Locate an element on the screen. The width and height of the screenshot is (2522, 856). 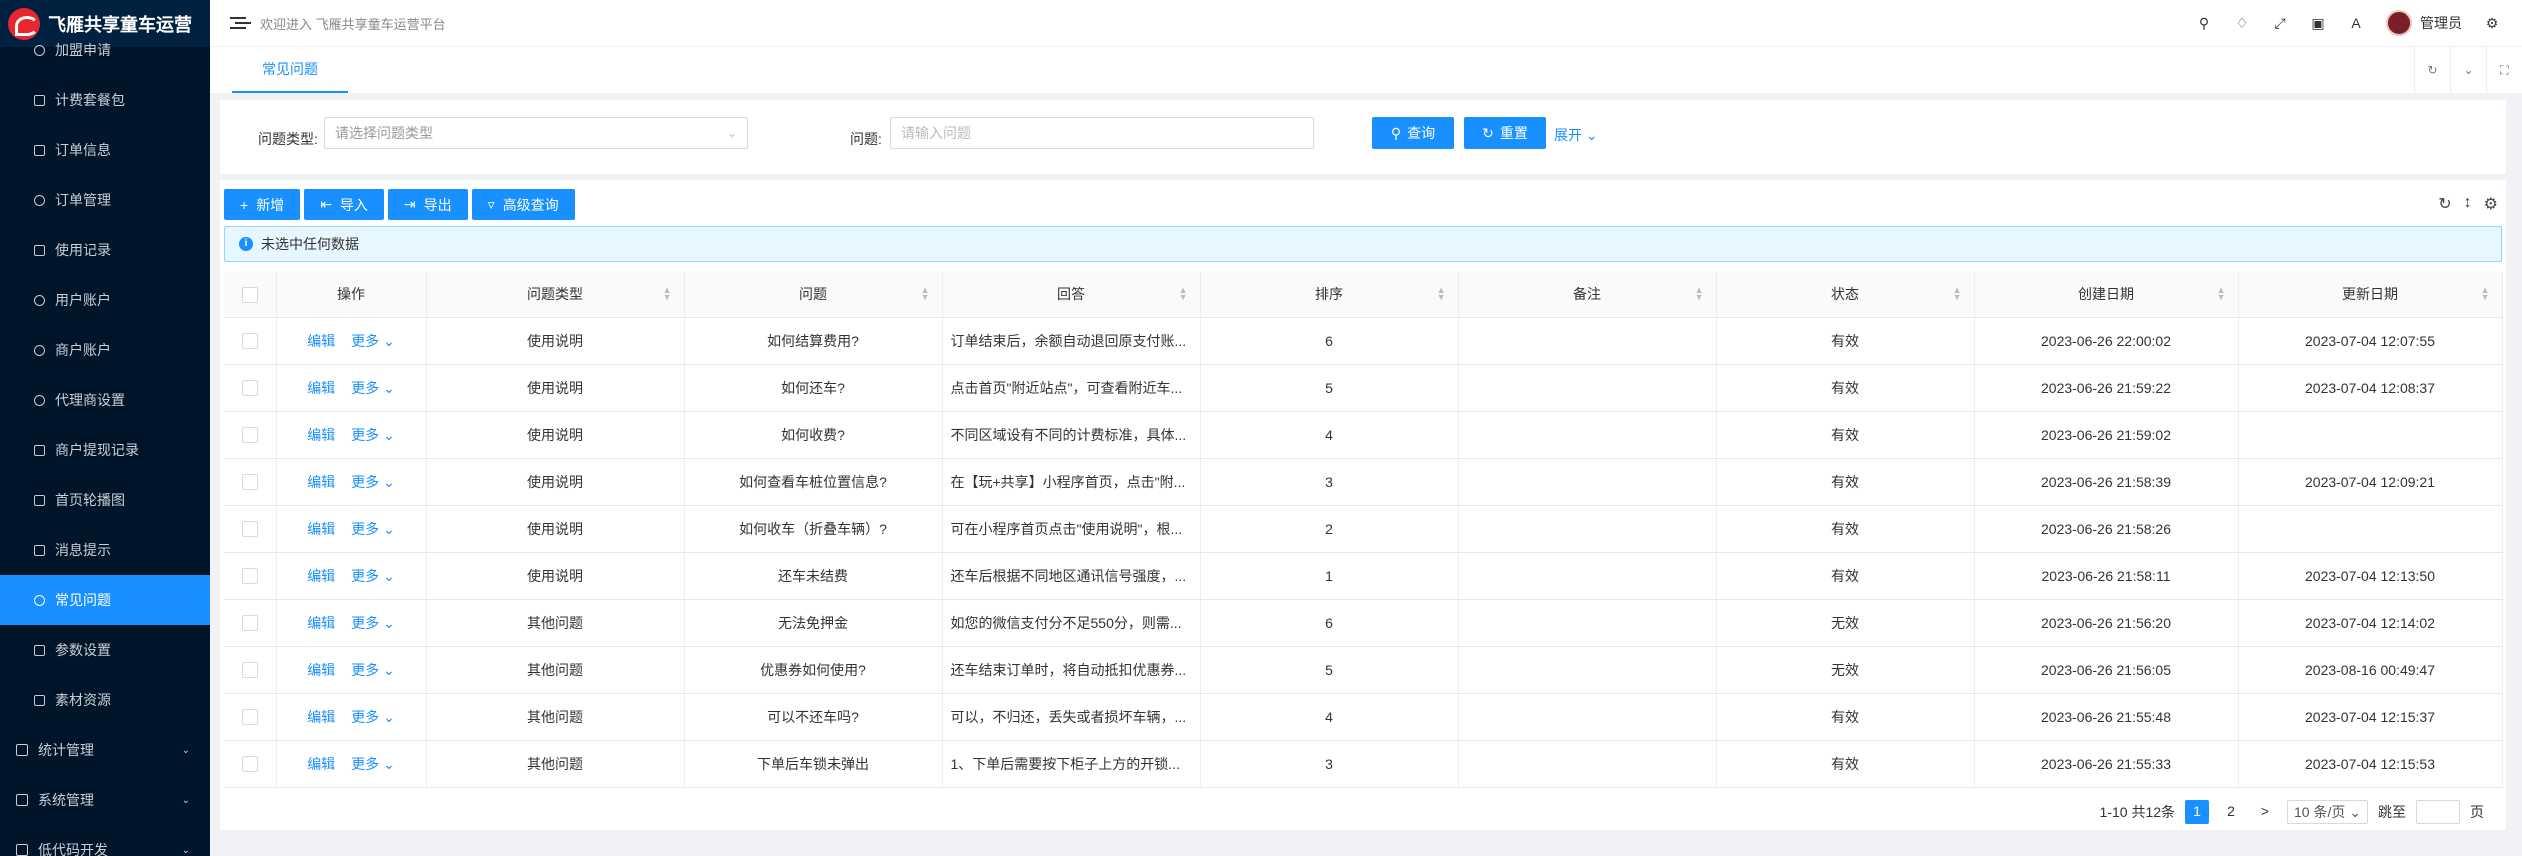
export-button: ⇥ 导出 is located at coordinates (427, 204).